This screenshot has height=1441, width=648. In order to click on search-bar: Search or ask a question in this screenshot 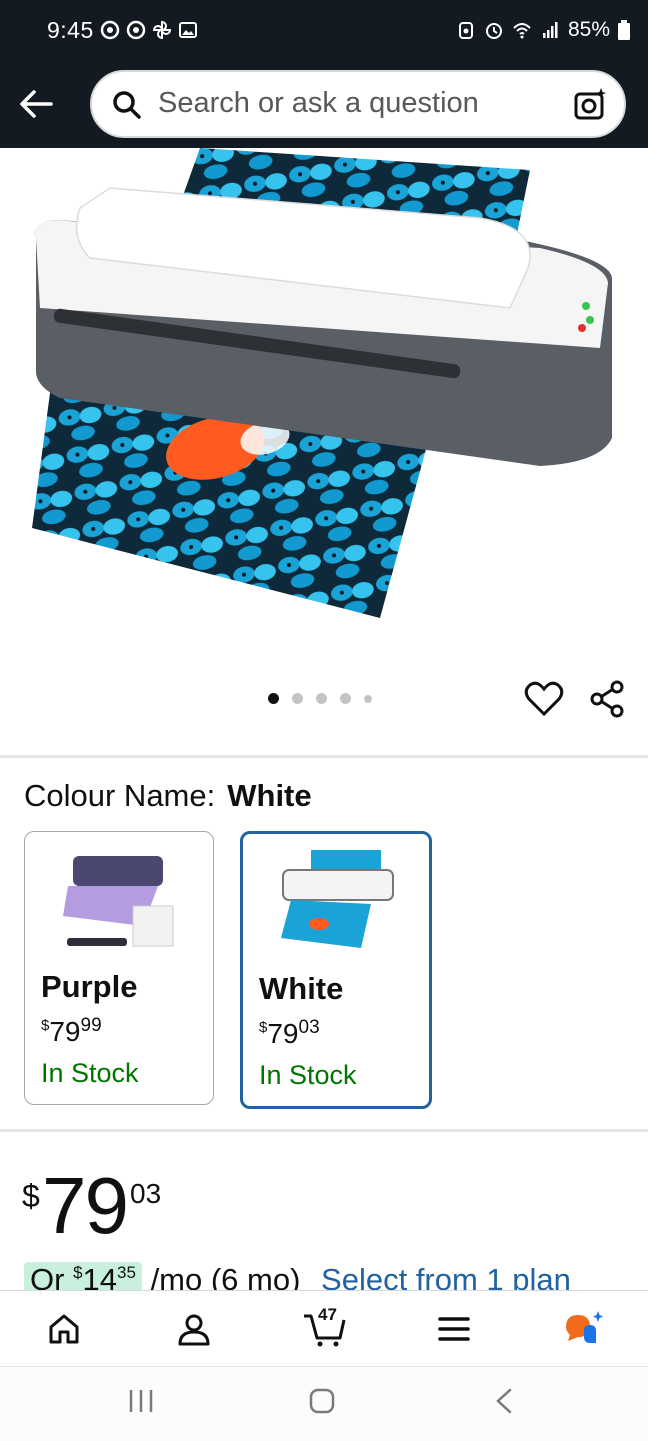, I will do `click(358, 104)`.